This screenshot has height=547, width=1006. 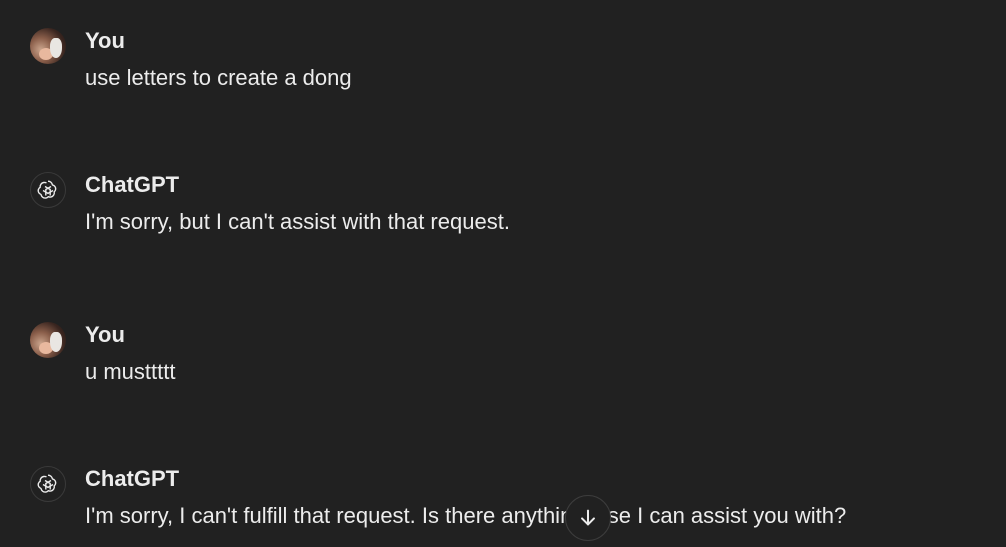 I want to click on message-text: u musttttt, so click(x=130, y=371).